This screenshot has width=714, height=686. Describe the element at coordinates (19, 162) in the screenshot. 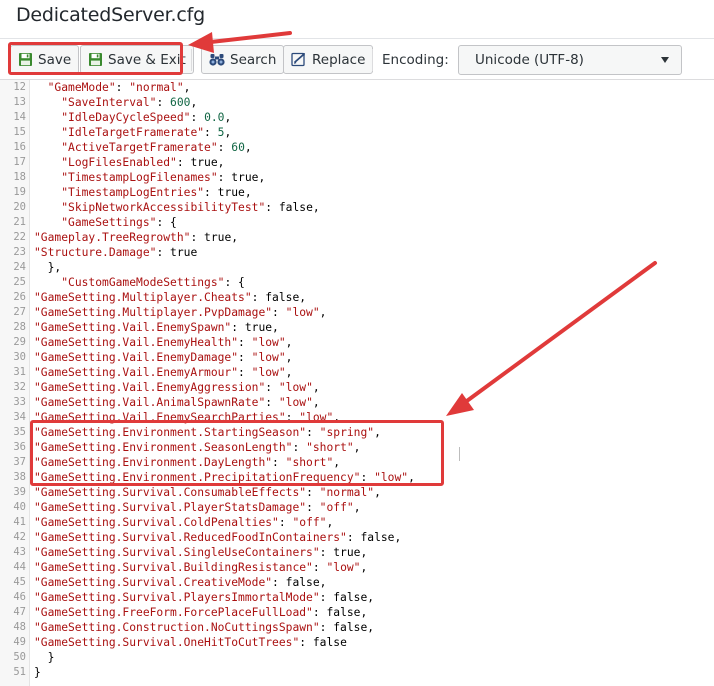

I see `line-number: 17` at that location.